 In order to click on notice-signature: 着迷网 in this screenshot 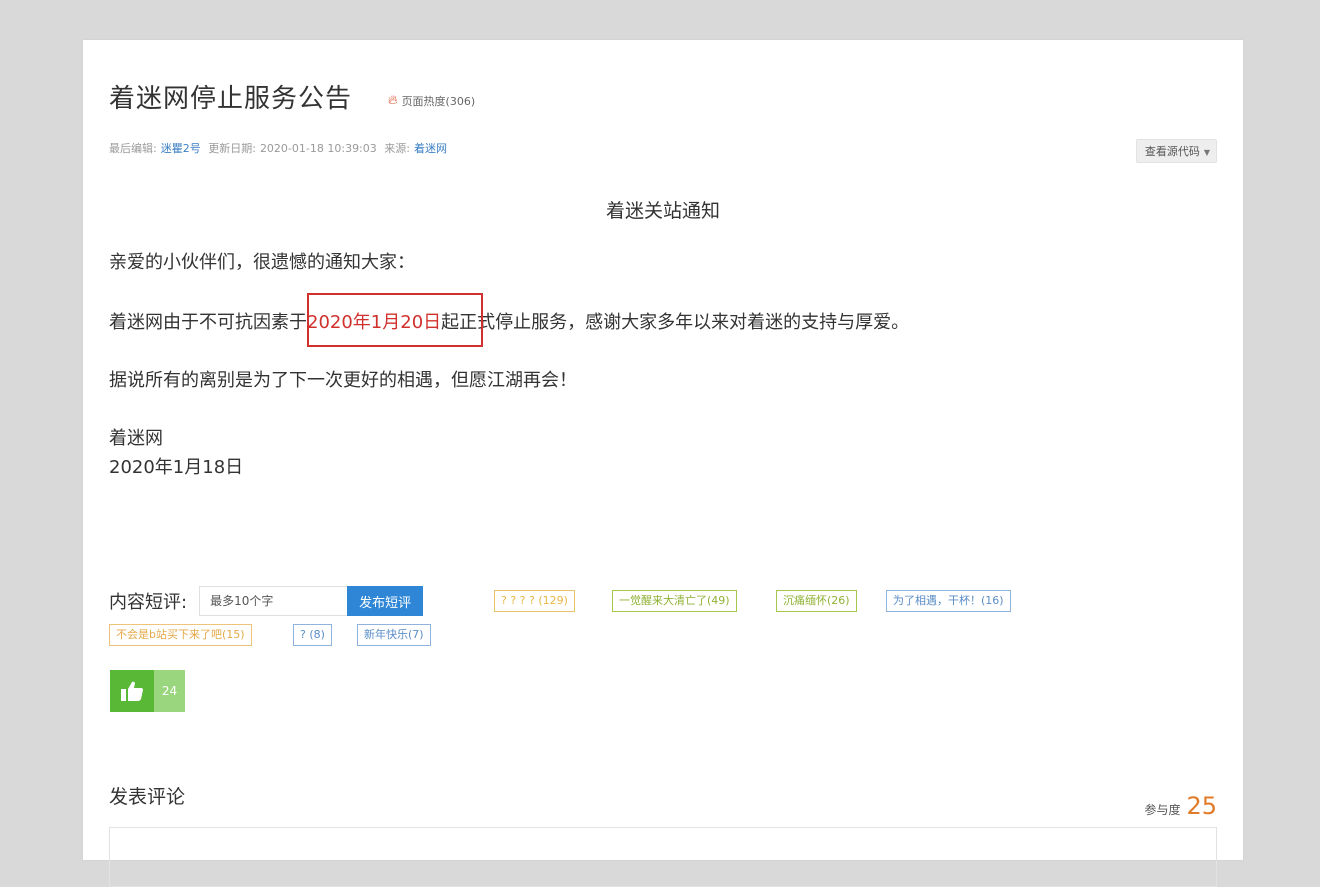, I will do `click(136, 438)`.